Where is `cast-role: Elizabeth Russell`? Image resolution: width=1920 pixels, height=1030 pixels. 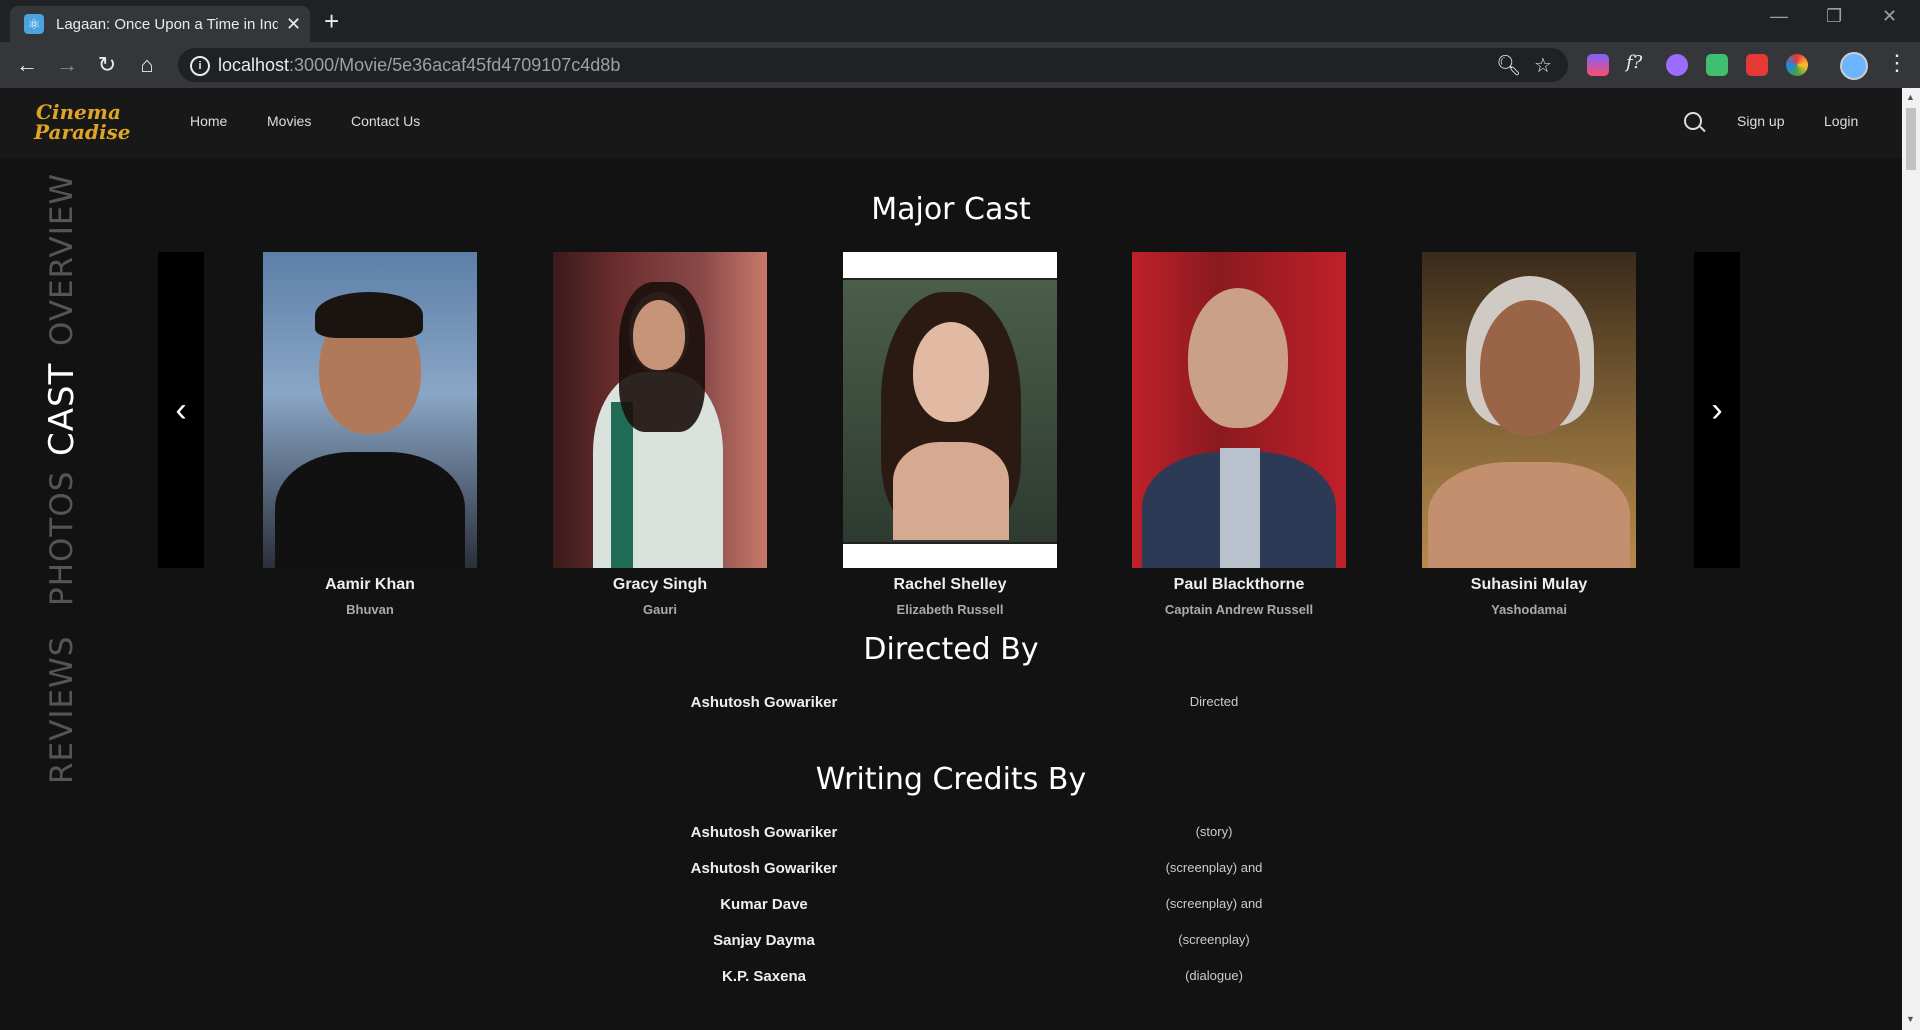
cast-role: Elizabeth Russell is located at coordinates (950, 609).